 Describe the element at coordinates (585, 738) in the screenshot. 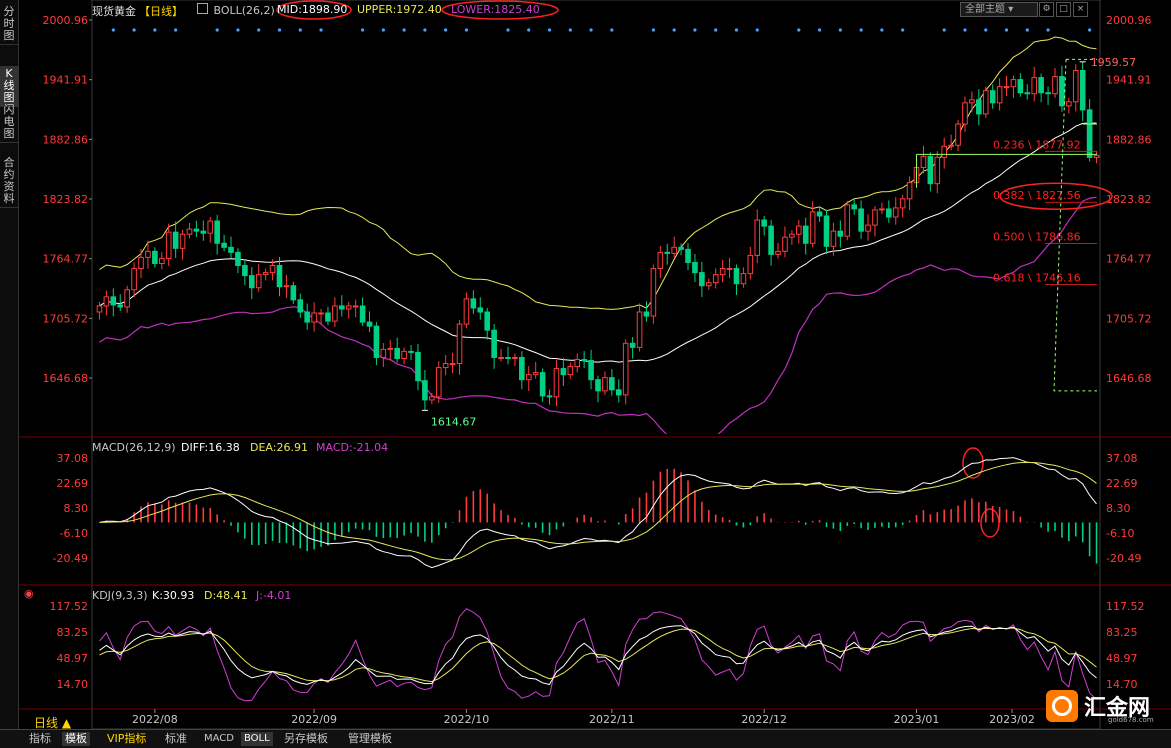

I see `bottom-toolbar: 指标 模板 VIP指标 标准 MACD BOLL 另存模板 管理模板` at that location.